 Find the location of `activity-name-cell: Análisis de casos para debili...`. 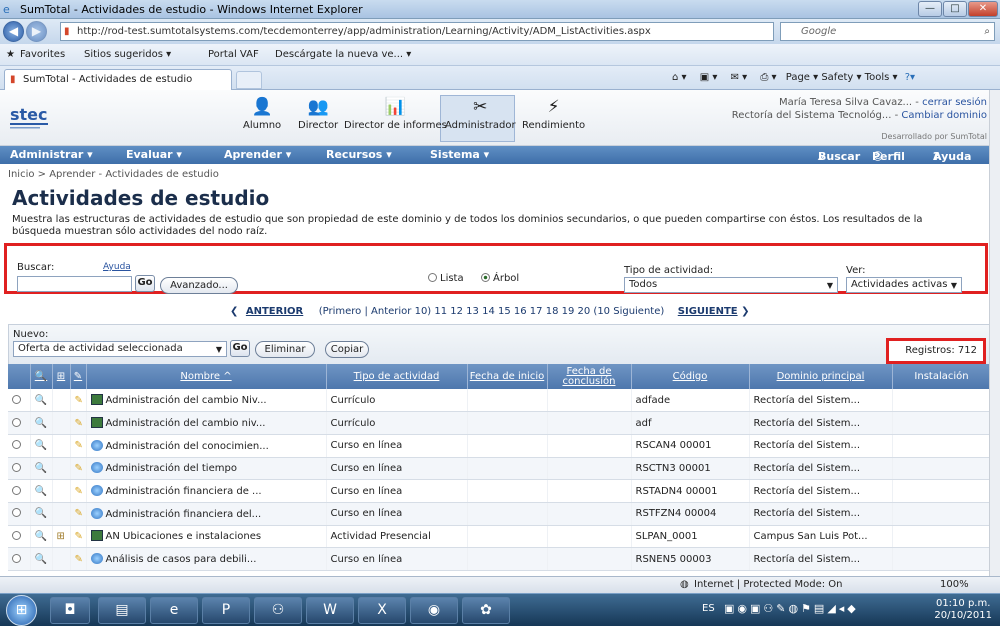

activity-name-cell: Análisis de casos para debili... is located at coordinates (206, 559).